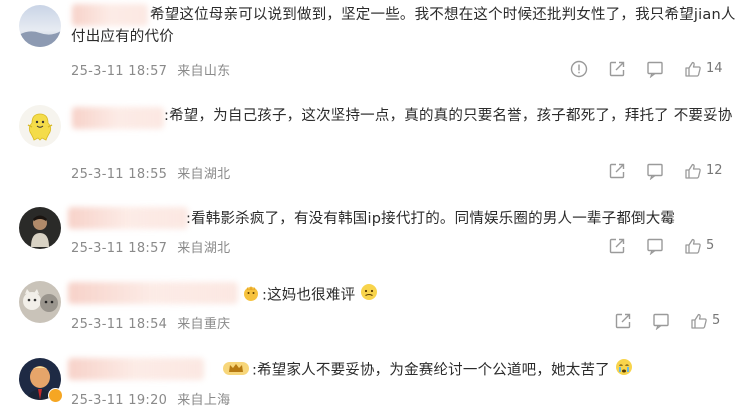  I want to click on like-button: 12, so click(709, 172).